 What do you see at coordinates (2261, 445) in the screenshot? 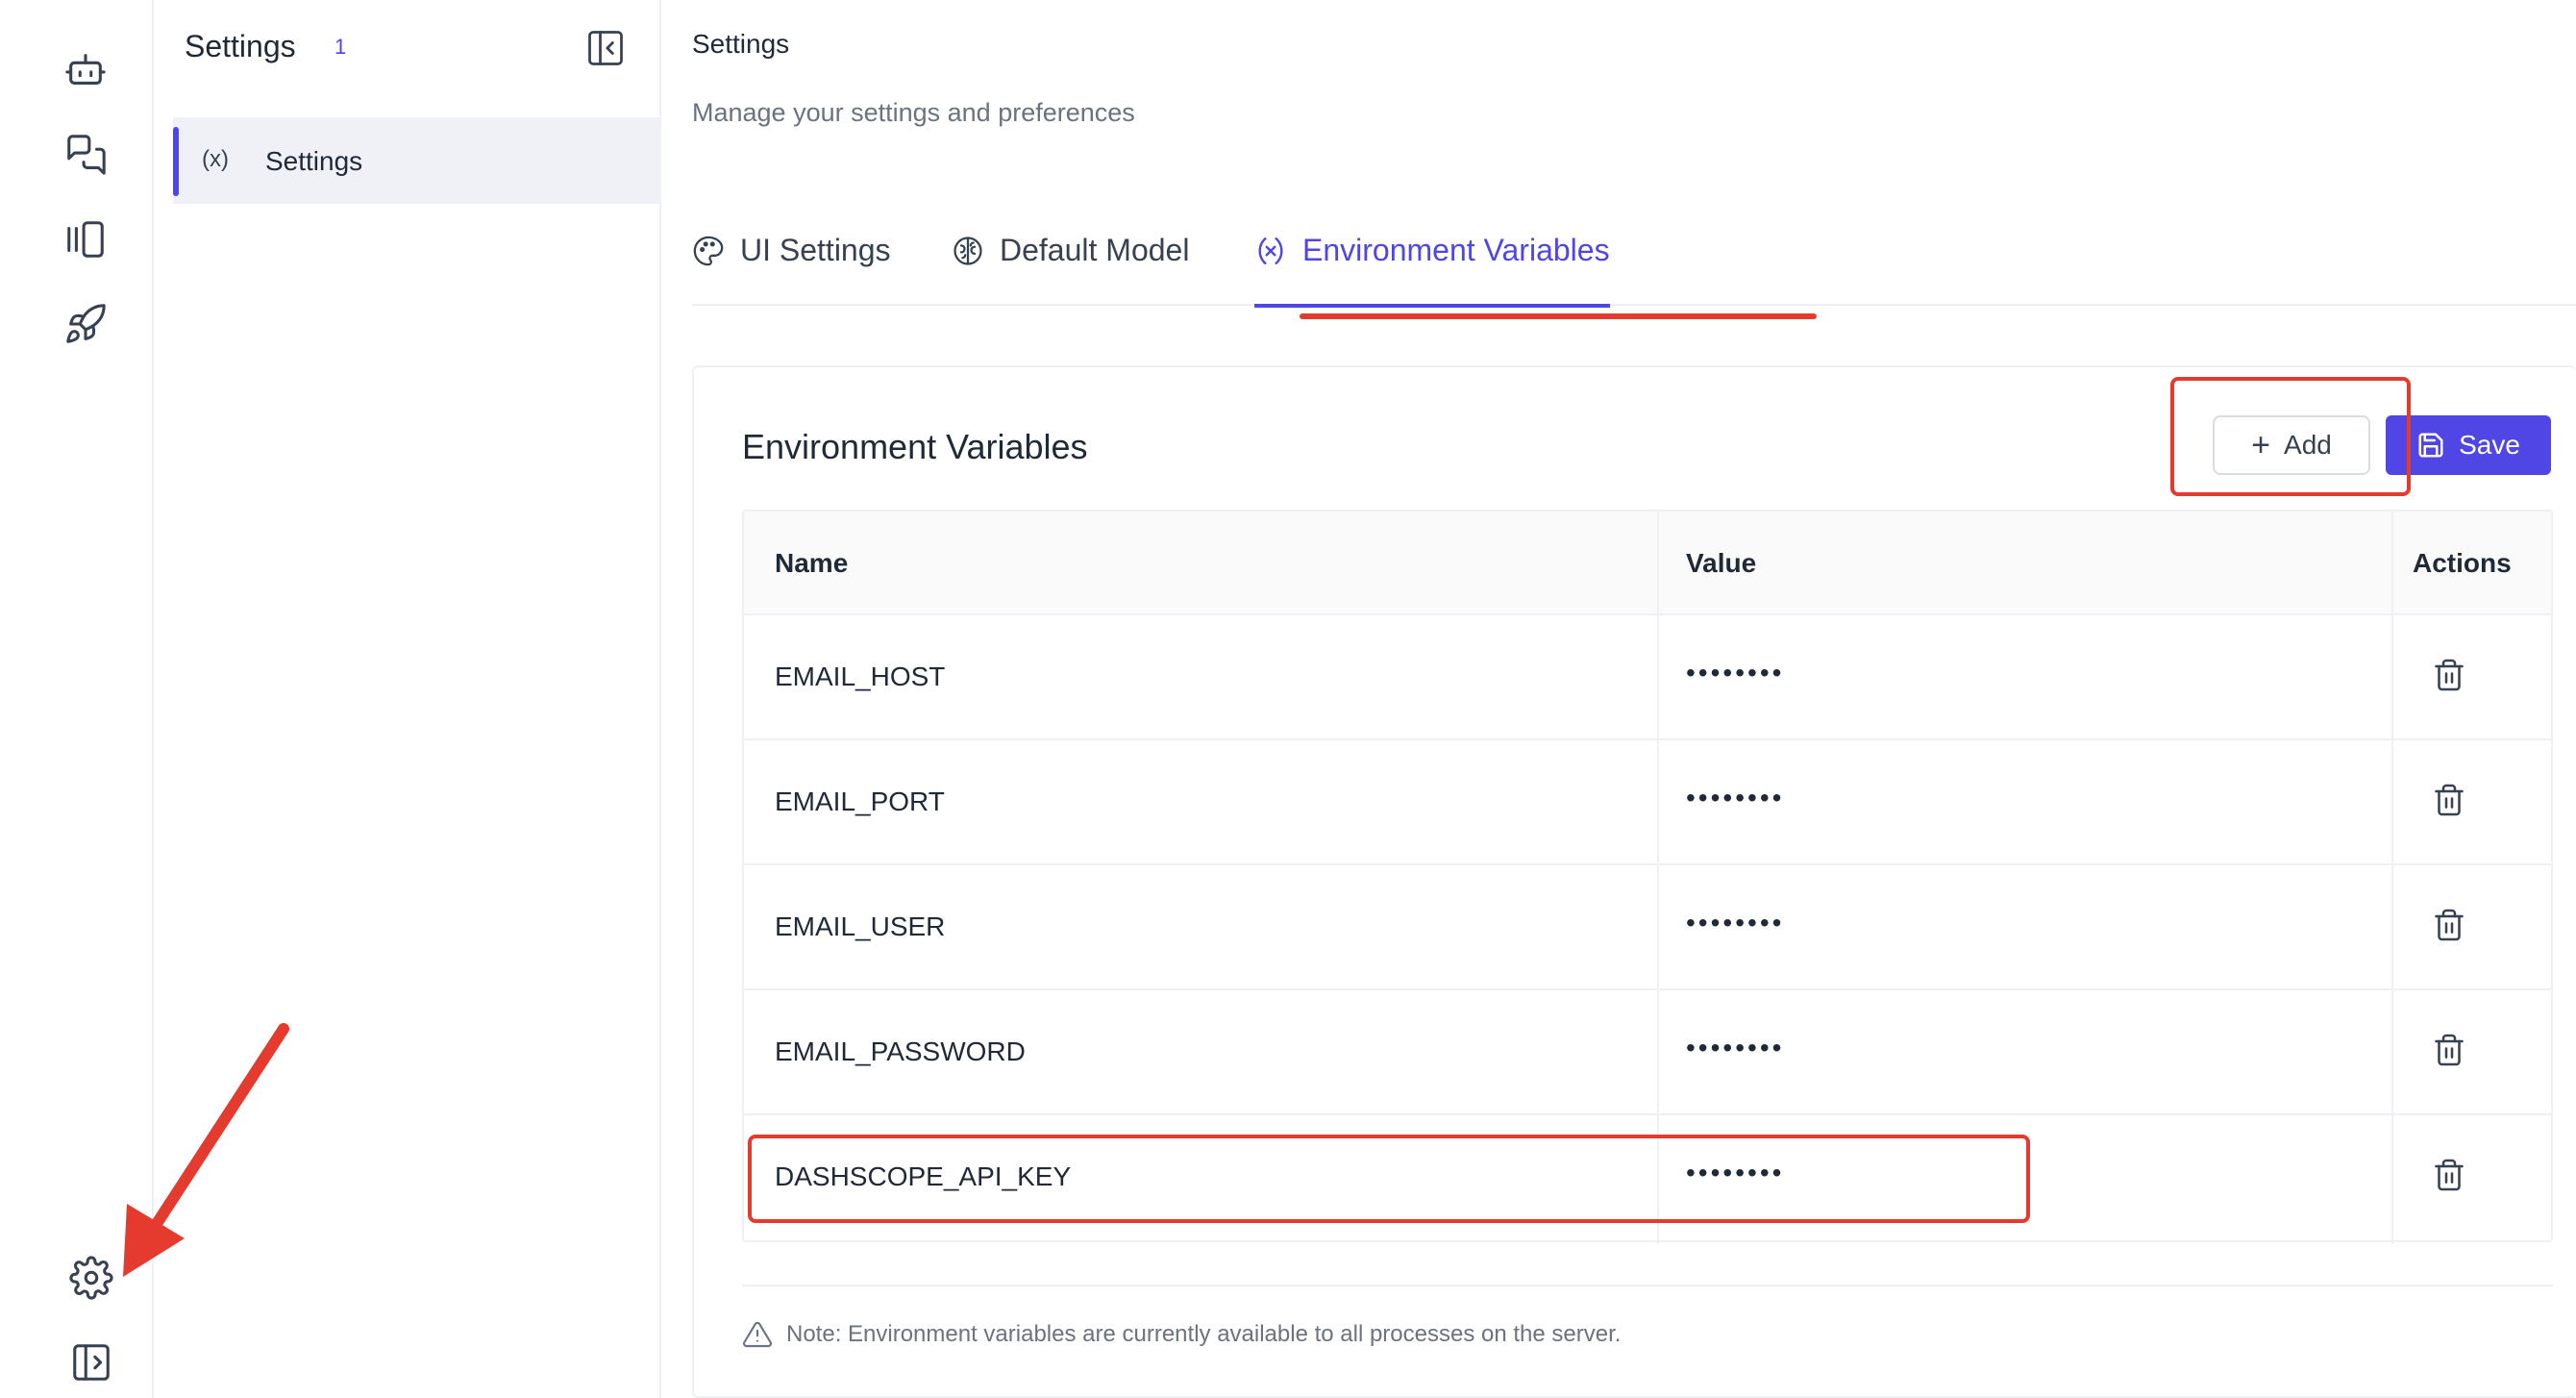
I see `plus-icon: +` at bounding box center [2261, 445].